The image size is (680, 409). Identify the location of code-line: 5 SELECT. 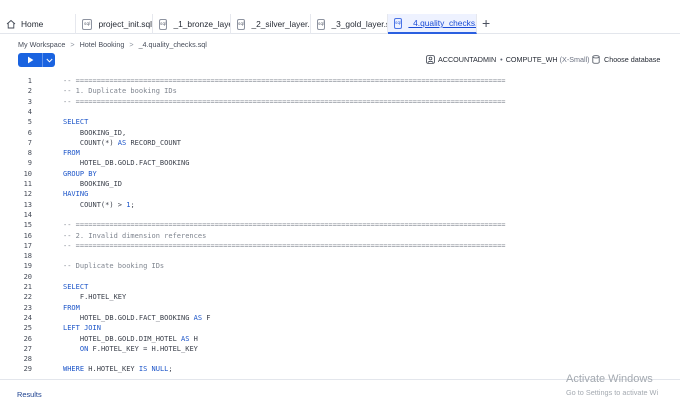
(340, 122).